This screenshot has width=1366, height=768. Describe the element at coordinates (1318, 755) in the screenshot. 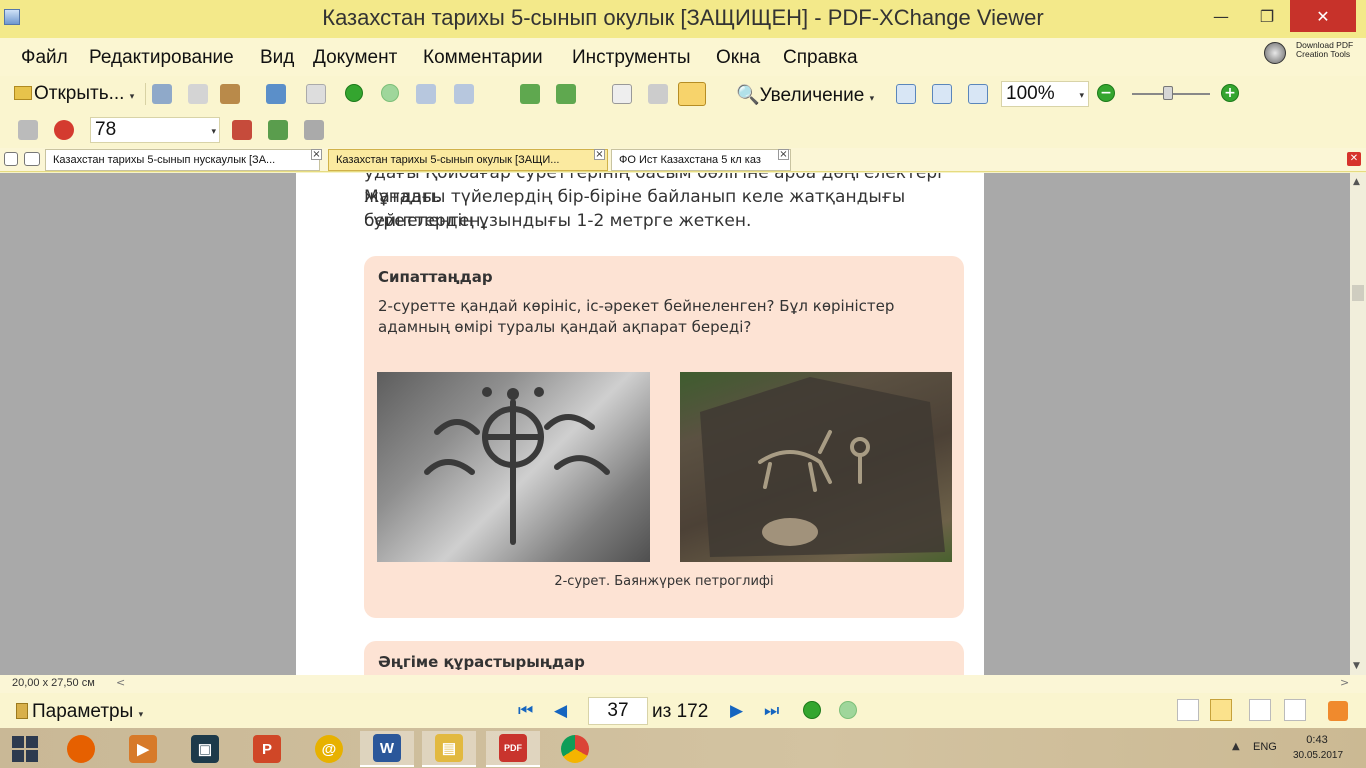

I see `clock-date: 30.05.2017` at that location.